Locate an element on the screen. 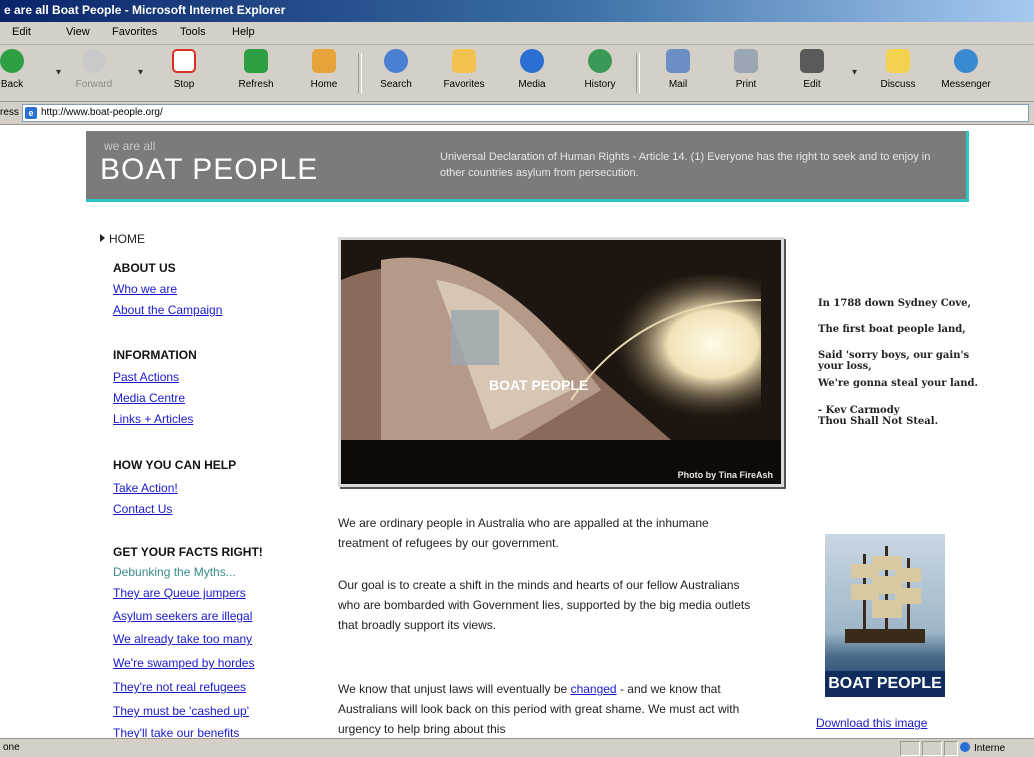  ship-image is located at coordinates (885, 594).